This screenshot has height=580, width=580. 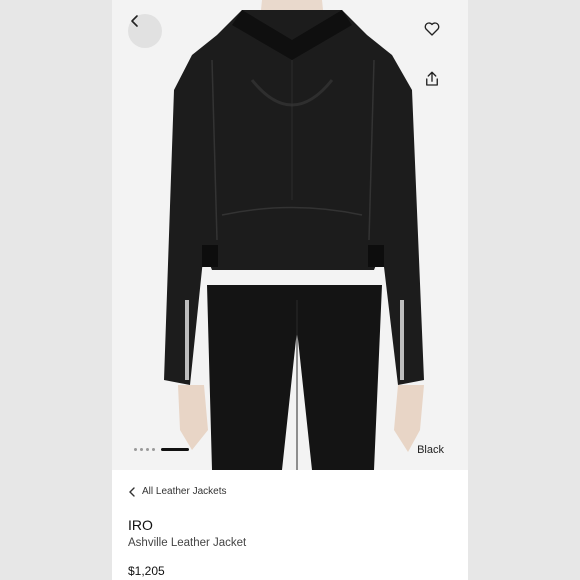 I want to click on share-icon, so click(x=432, y=78).